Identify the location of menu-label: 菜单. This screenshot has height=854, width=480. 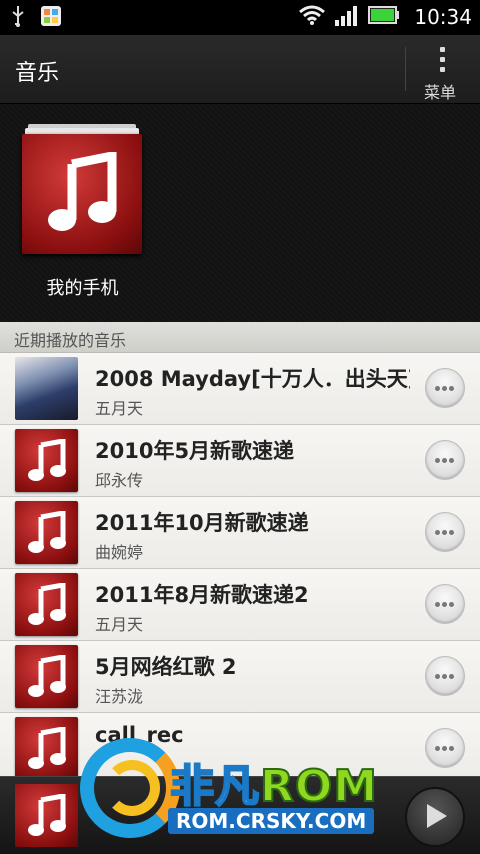
(440, 92).